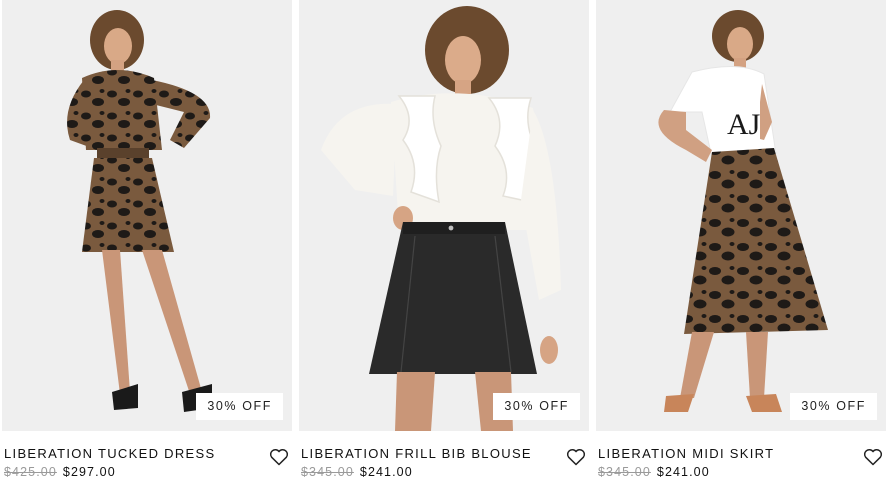  I want to click on sale-price: $297.00, so click(89, 472).